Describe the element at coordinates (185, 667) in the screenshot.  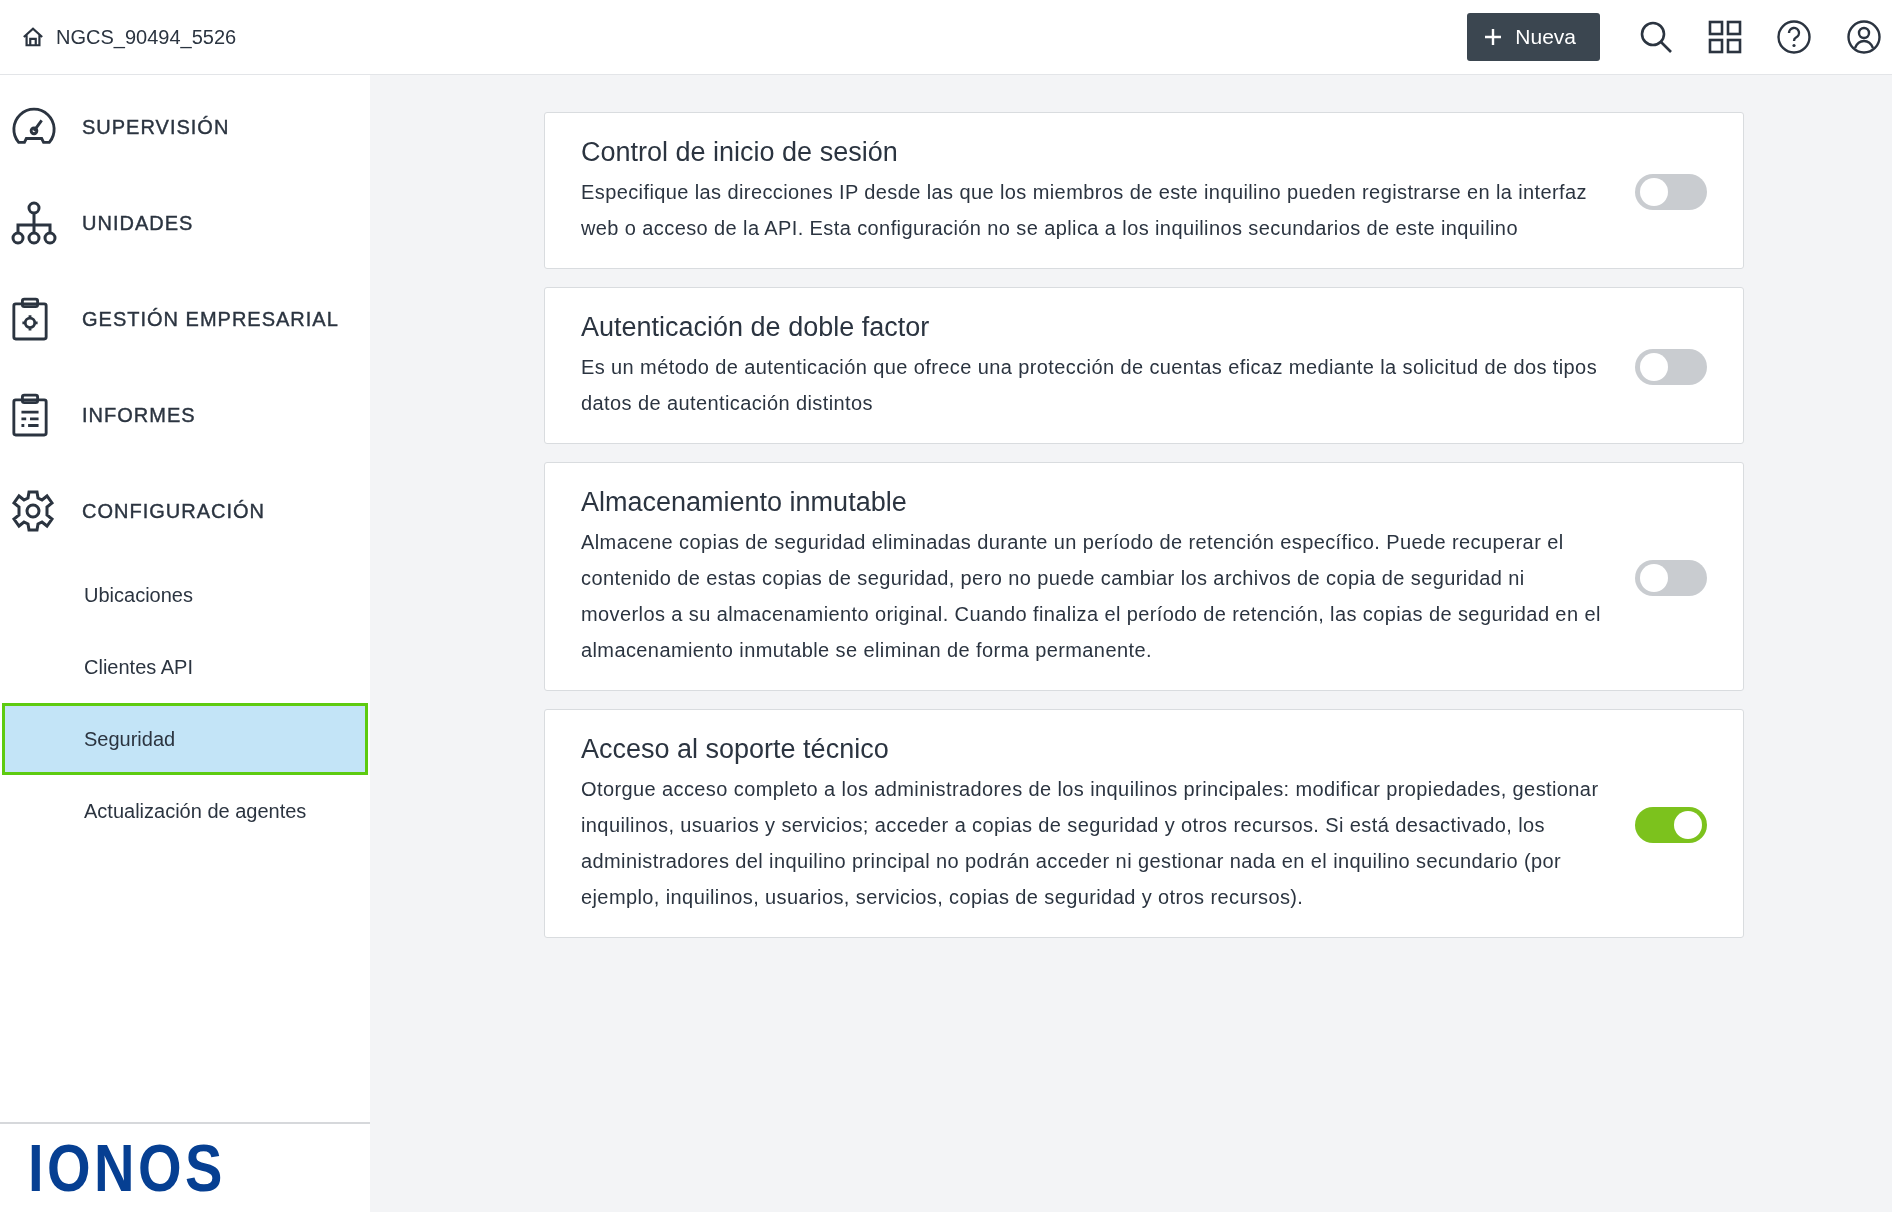
I see `nav-subitem: Clientes API` at that location.